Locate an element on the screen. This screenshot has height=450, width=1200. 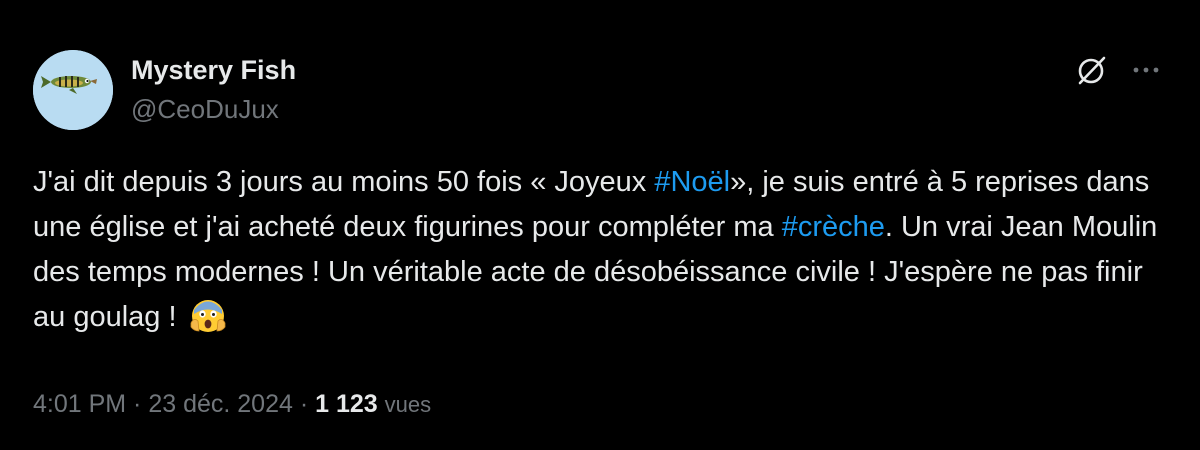
hashtag-noel: #Noël is located at coordinates (692, 182).